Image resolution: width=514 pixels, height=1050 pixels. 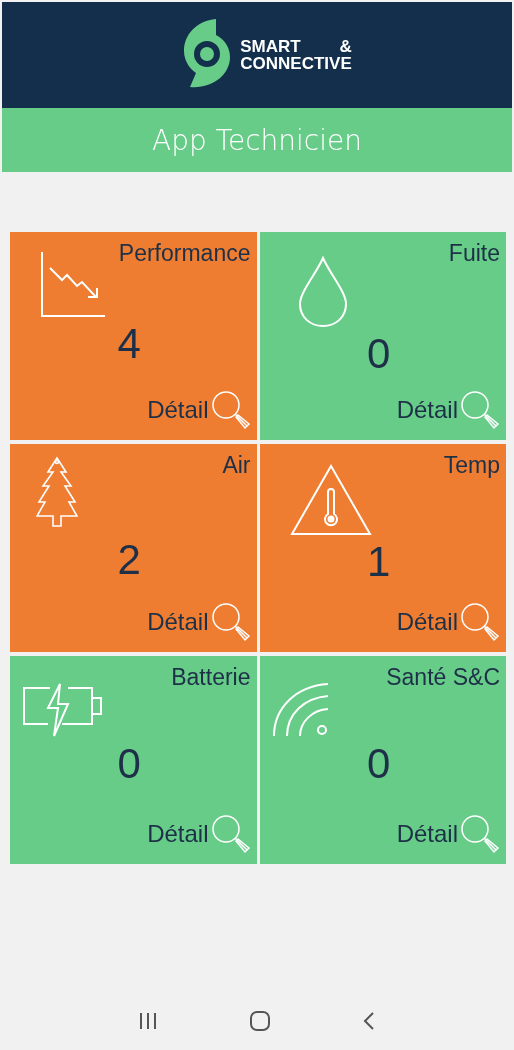 I want to click on status-tile: Temp 1 Détail, so click(x=382, y=548).